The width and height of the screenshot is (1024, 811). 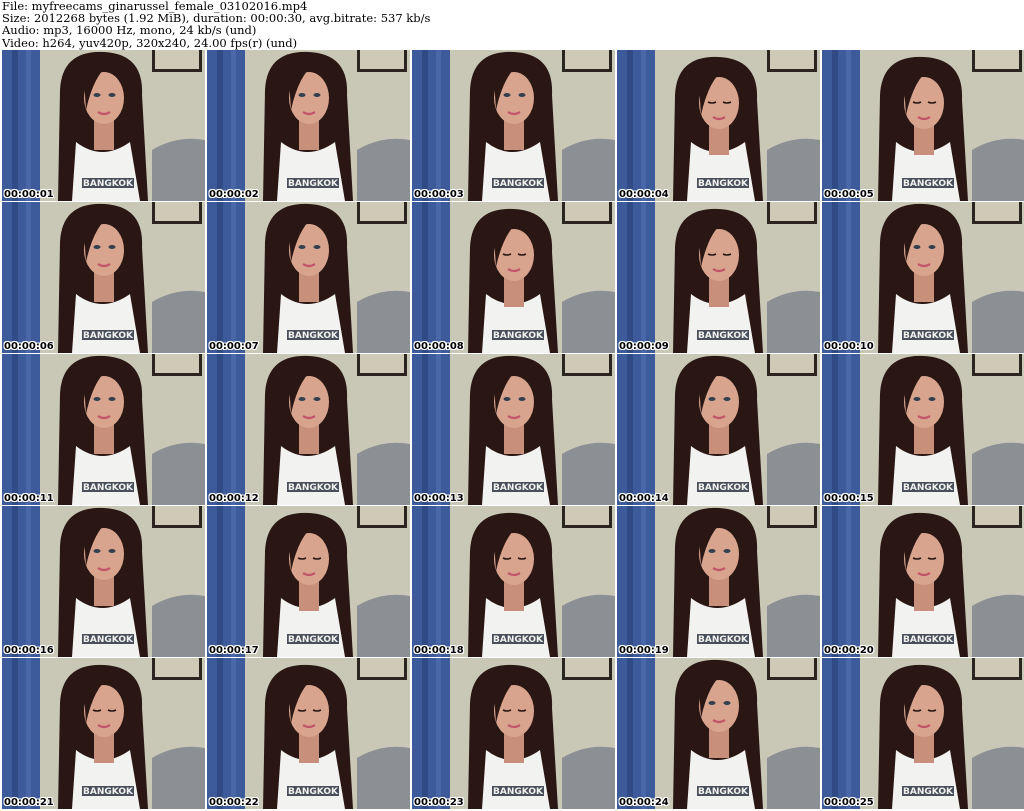 I want to click on thumbnail-timestamp: 00:00:24, so click(x=644, y=802).